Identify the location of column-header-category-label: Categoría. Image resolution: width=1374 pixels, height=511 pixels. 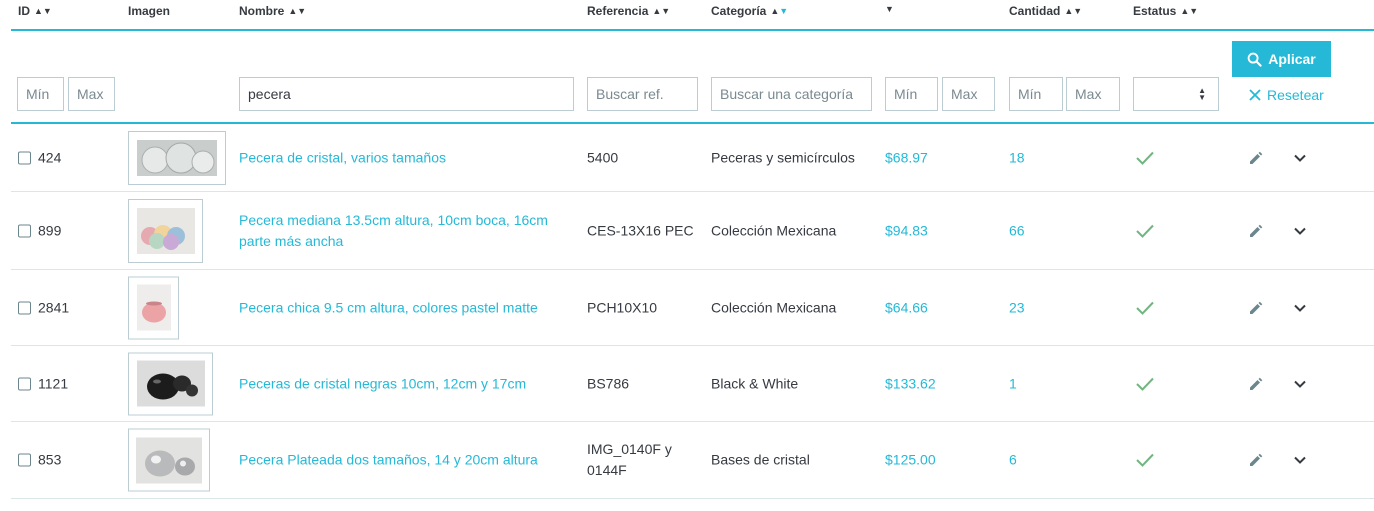
(739, 11).